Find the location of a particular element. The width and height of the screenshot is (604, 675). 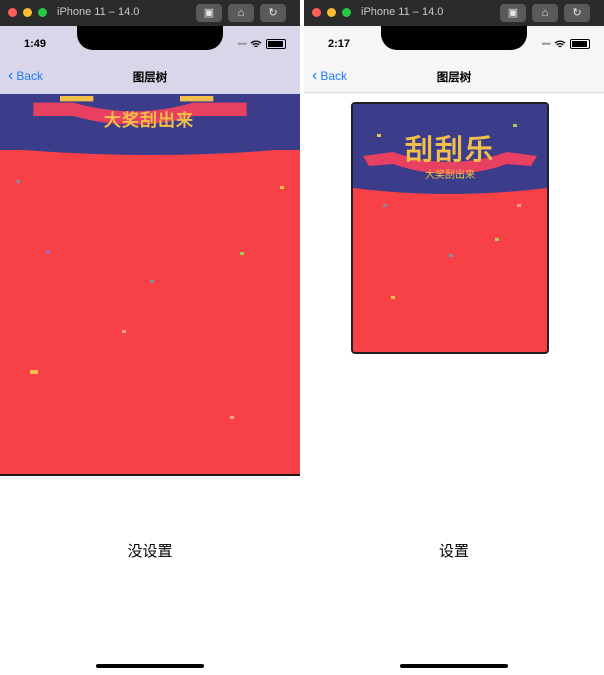

caption-label: 设置 is located at coordinates (453, 551).